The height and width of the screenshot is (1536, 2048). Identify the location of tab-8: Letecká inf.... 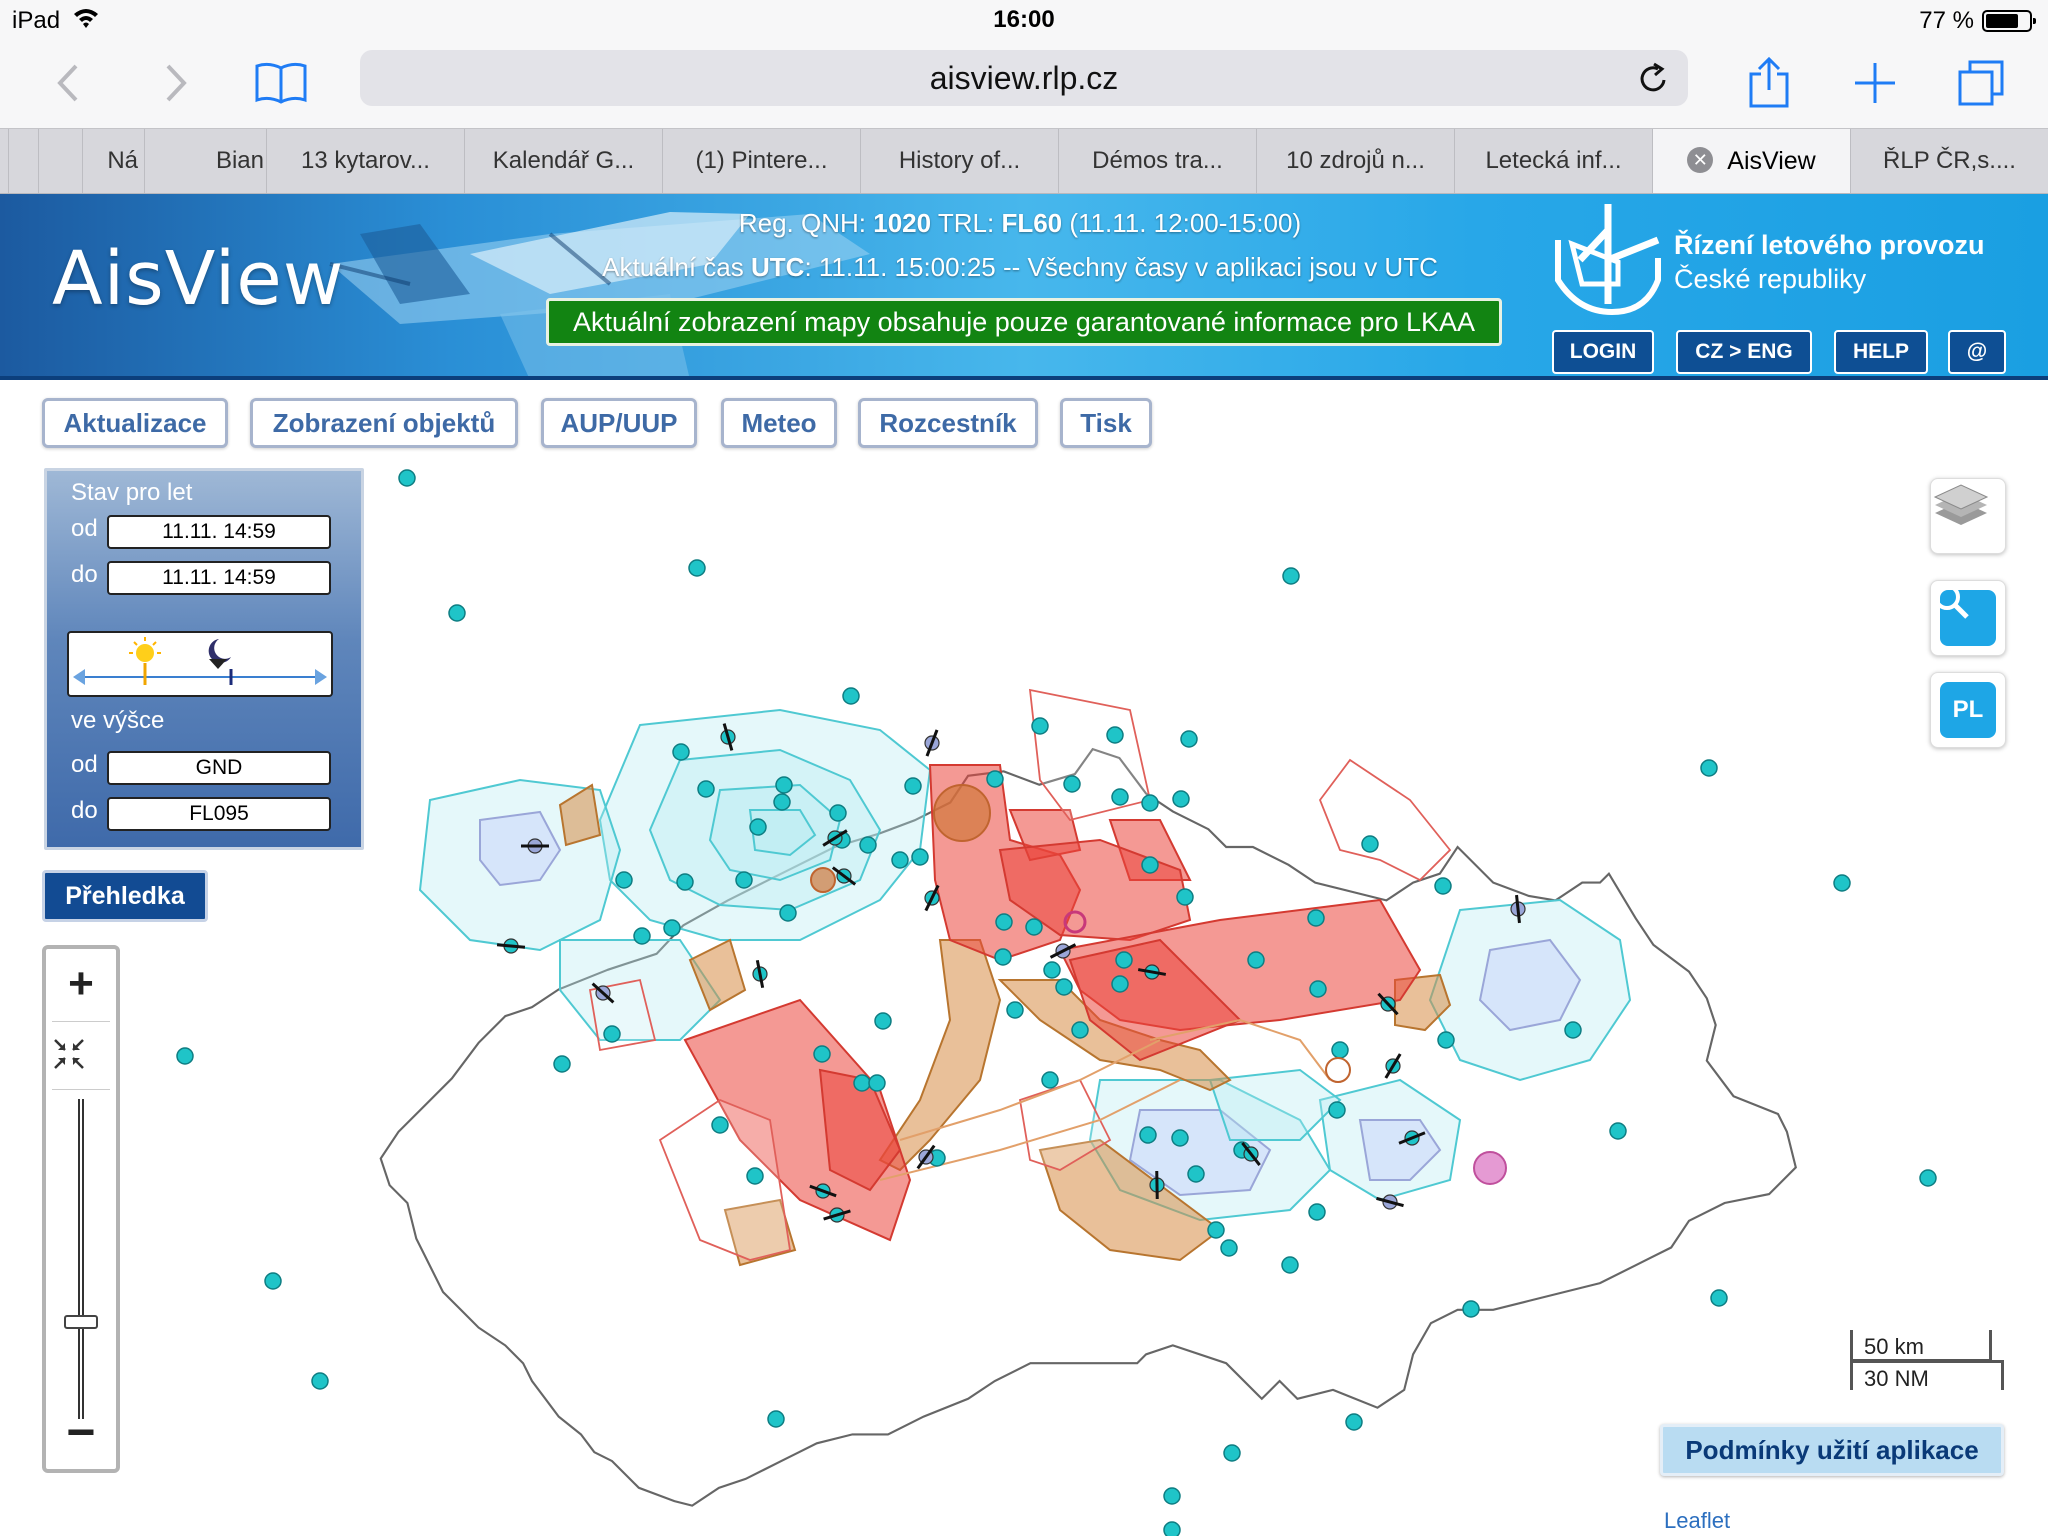
(1553, 161).